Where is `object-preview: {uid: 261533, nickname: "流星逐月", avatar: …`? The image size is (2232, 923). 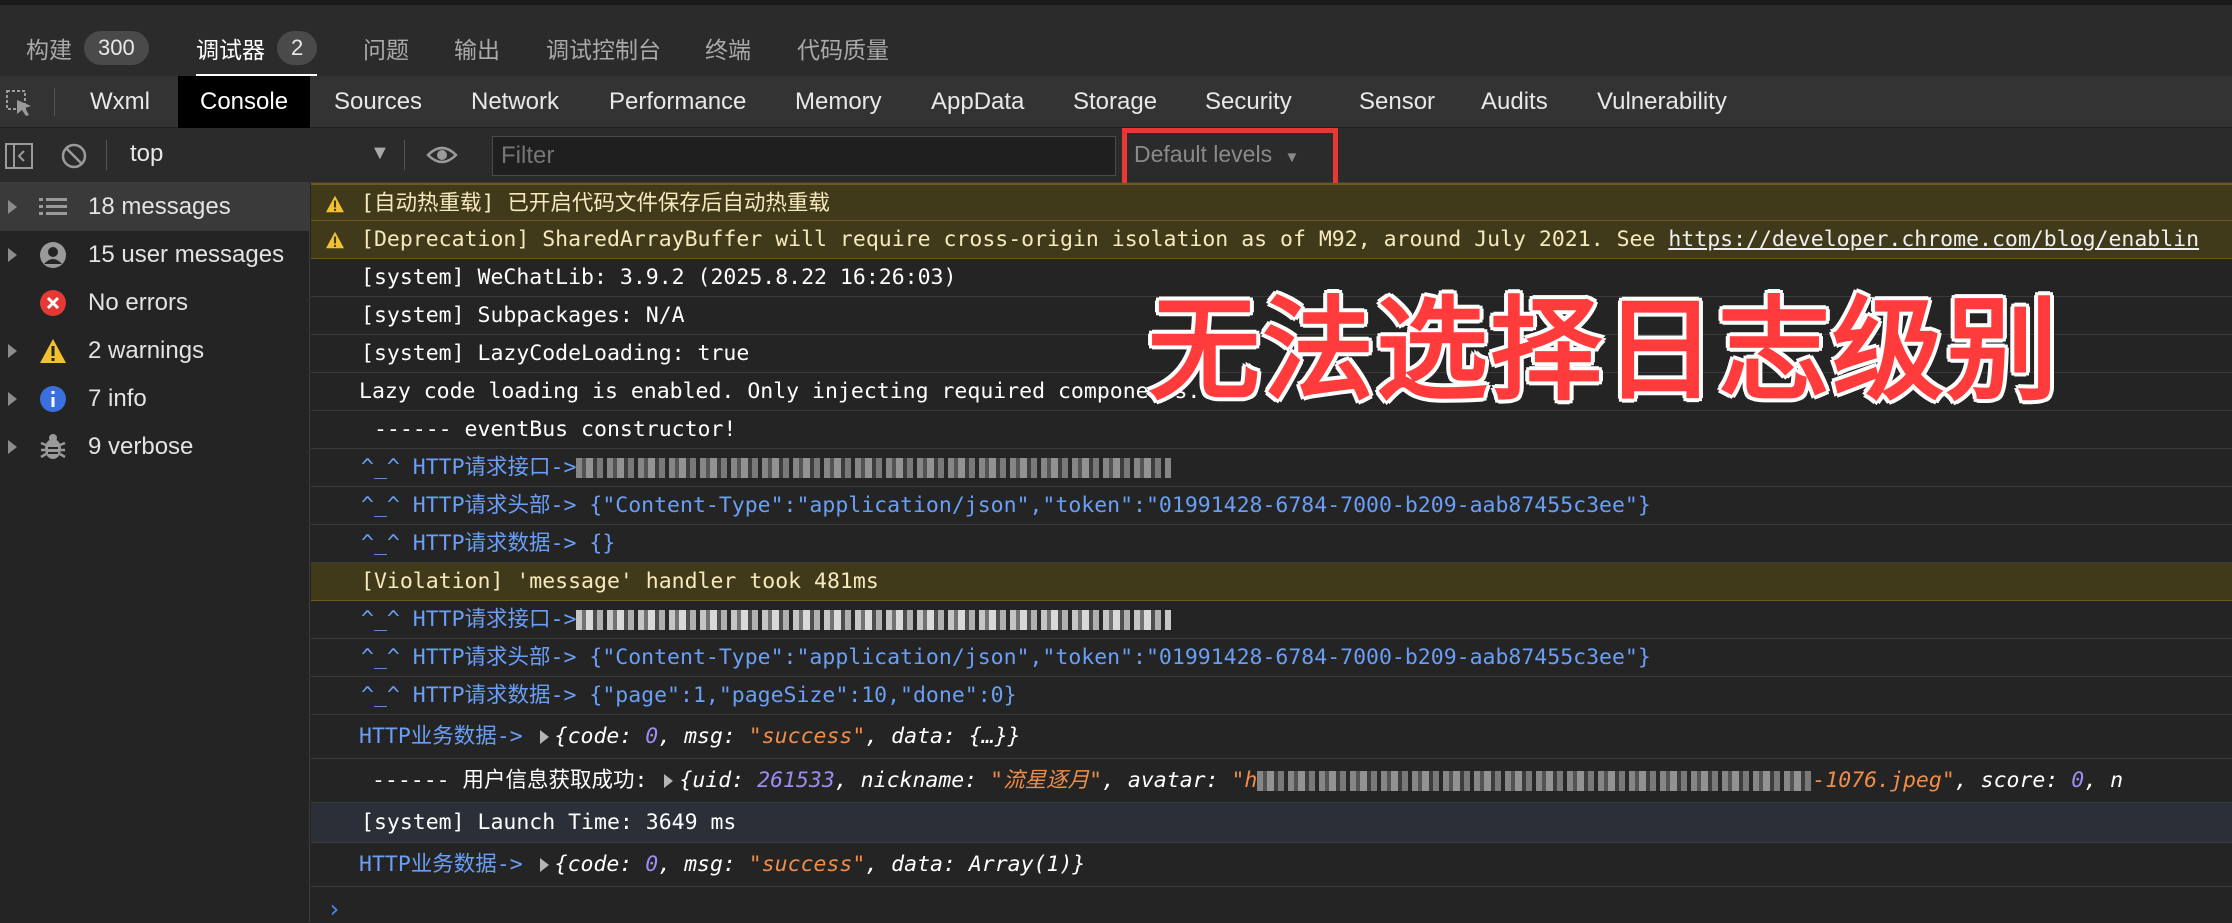
object-preview: {uid: 261533, nickname: "流星逐月", avatar: … is located at coordinates (1401, 780).